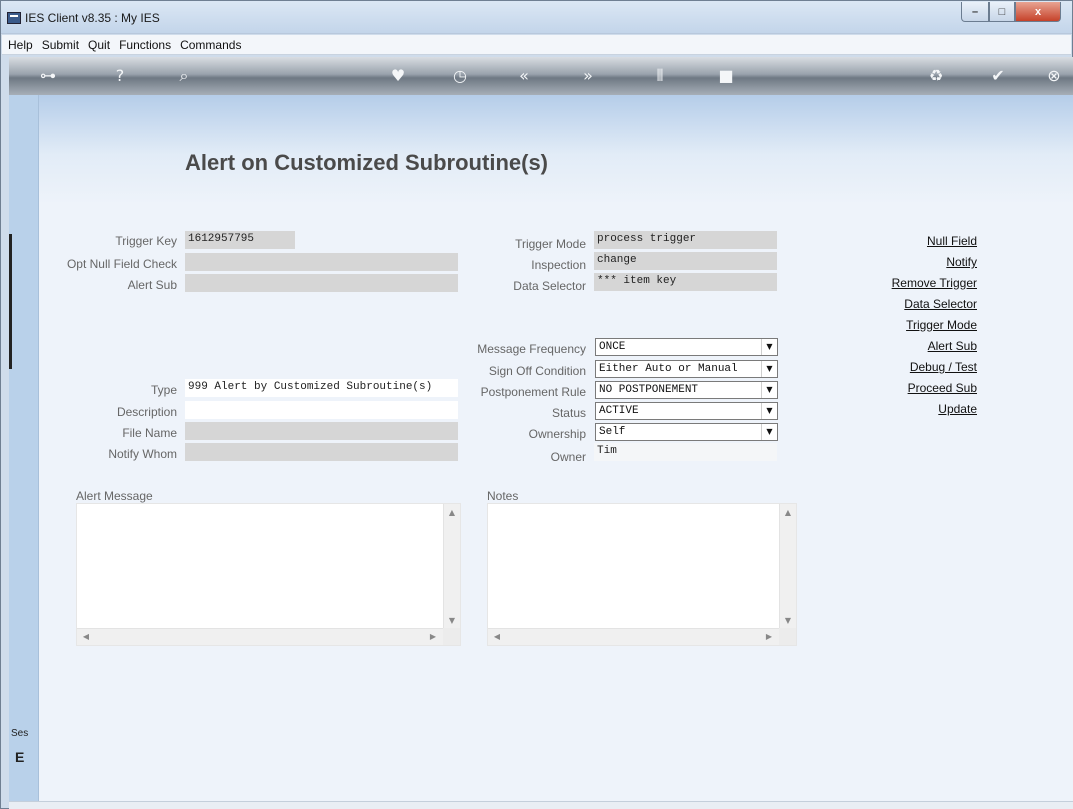 This screenshot has width=1073, height=809. What do you see at coordinates (975, 12) in the screenshot?
I see `minimize-button: –` at bounding box center [975, 12].